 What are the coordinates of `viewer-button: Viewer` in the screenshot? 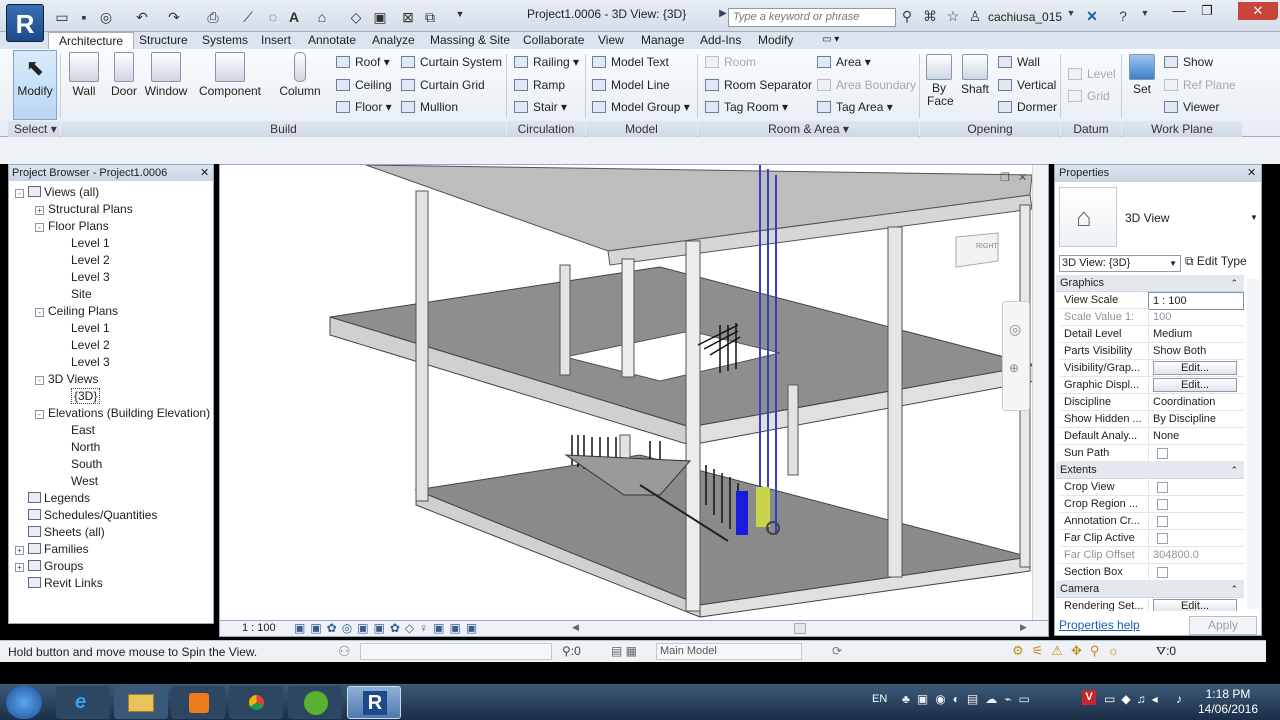 It's located at (1191, 107).